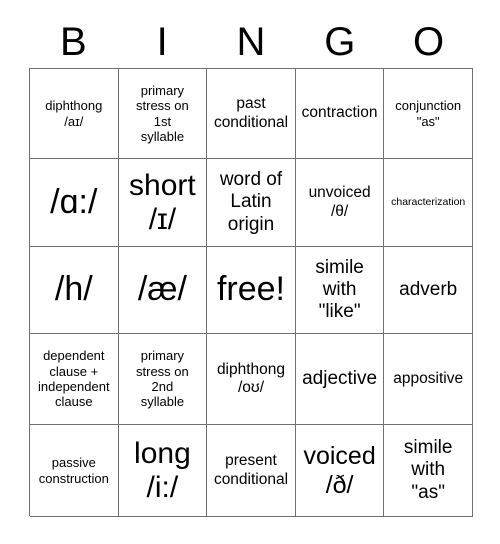 This screenshot has width=500, height=544. I want to click on bingo-cell-label: past conditional, so click(251, 113).